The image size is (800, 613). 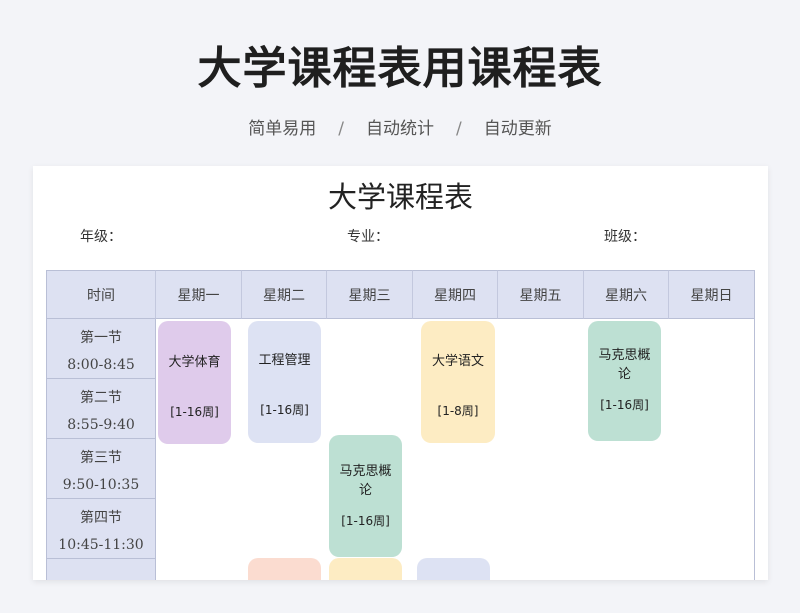 What do you see at coordinates (284, 294) in the screenshot?
I see `day-header-tue: 星期二` at bounding box center [284, 294].